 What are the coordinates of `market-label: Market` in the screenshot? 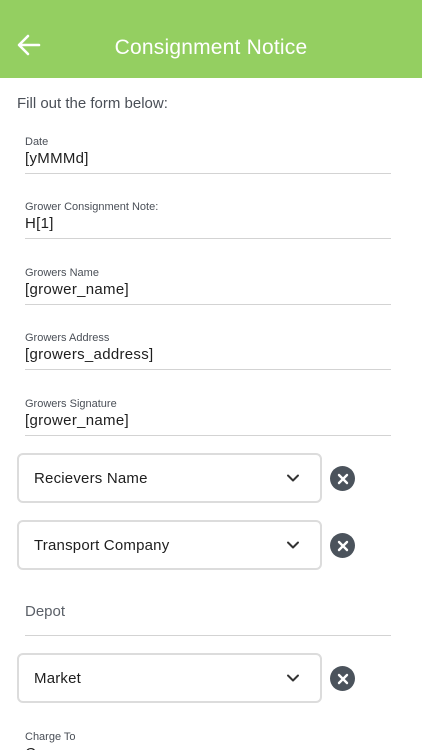 It's located at (58, 678).